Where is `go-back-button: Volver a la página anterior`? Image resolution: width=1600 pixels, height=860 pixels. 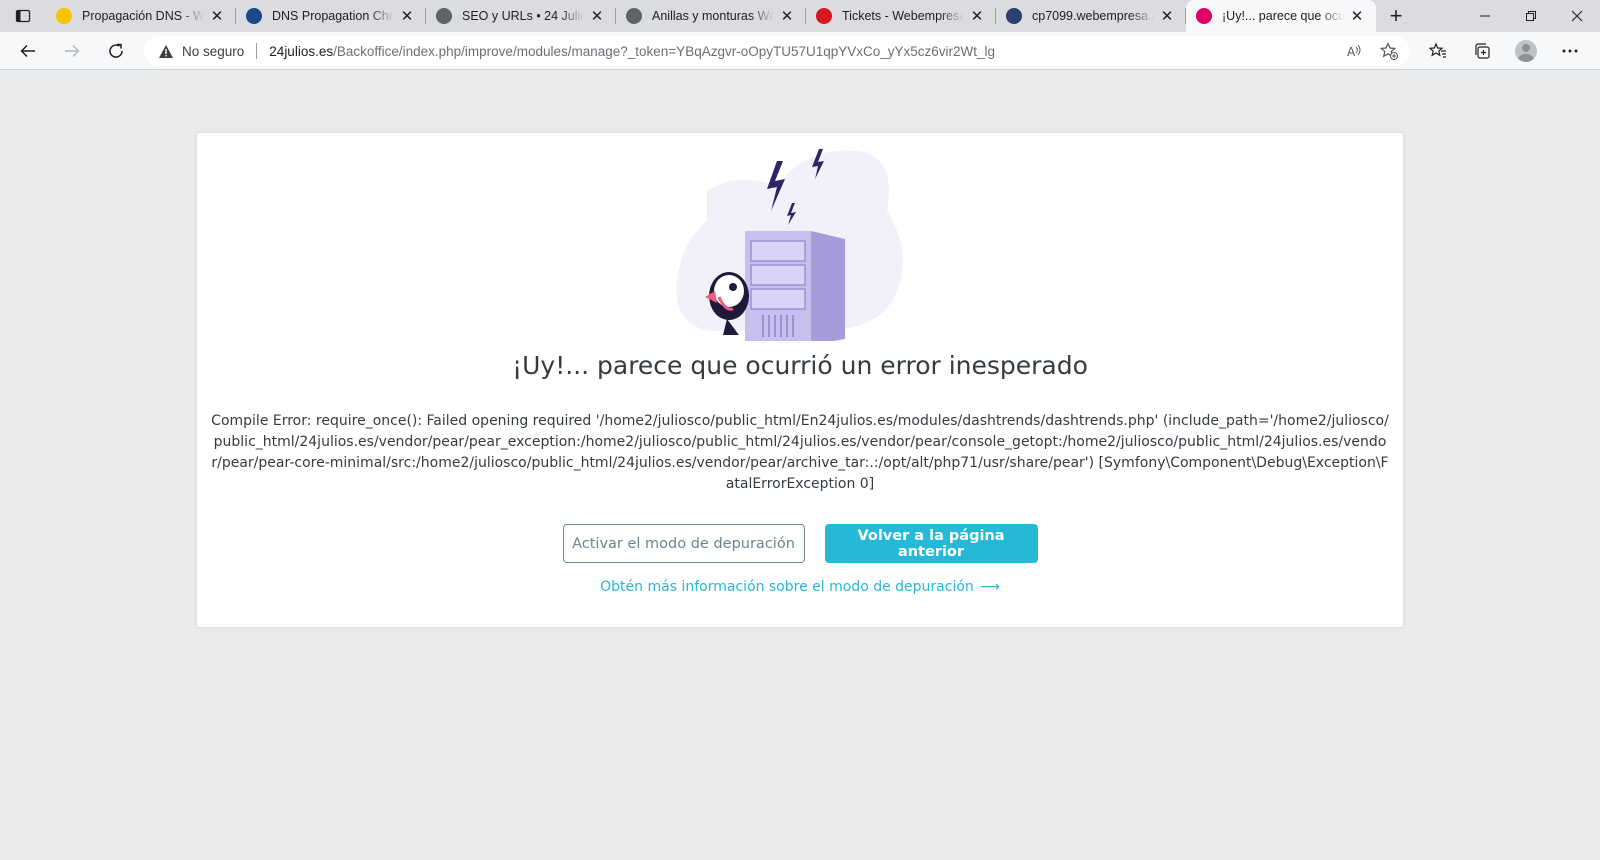 go-back-button: Volver a la página anterior is located at coordinates (931, 543).